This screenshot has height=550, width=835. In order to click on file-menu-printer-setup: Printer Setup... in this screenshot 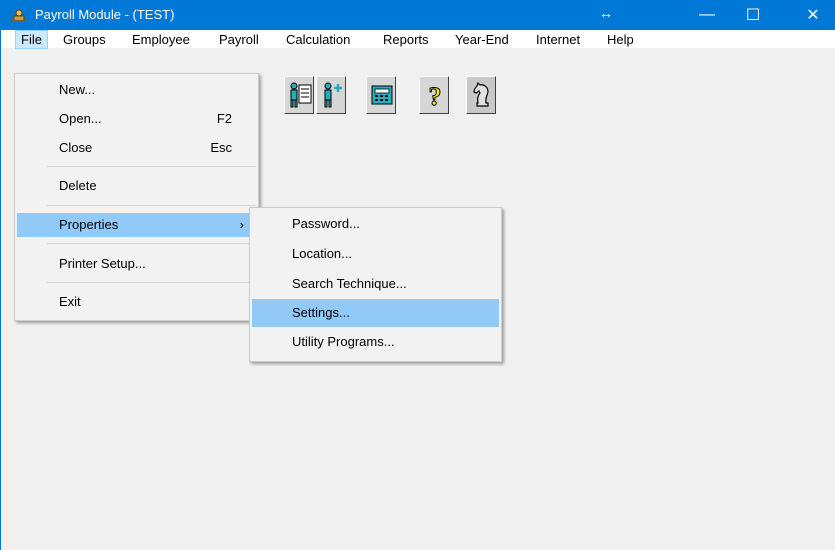, I will do `click(136, 264)`.